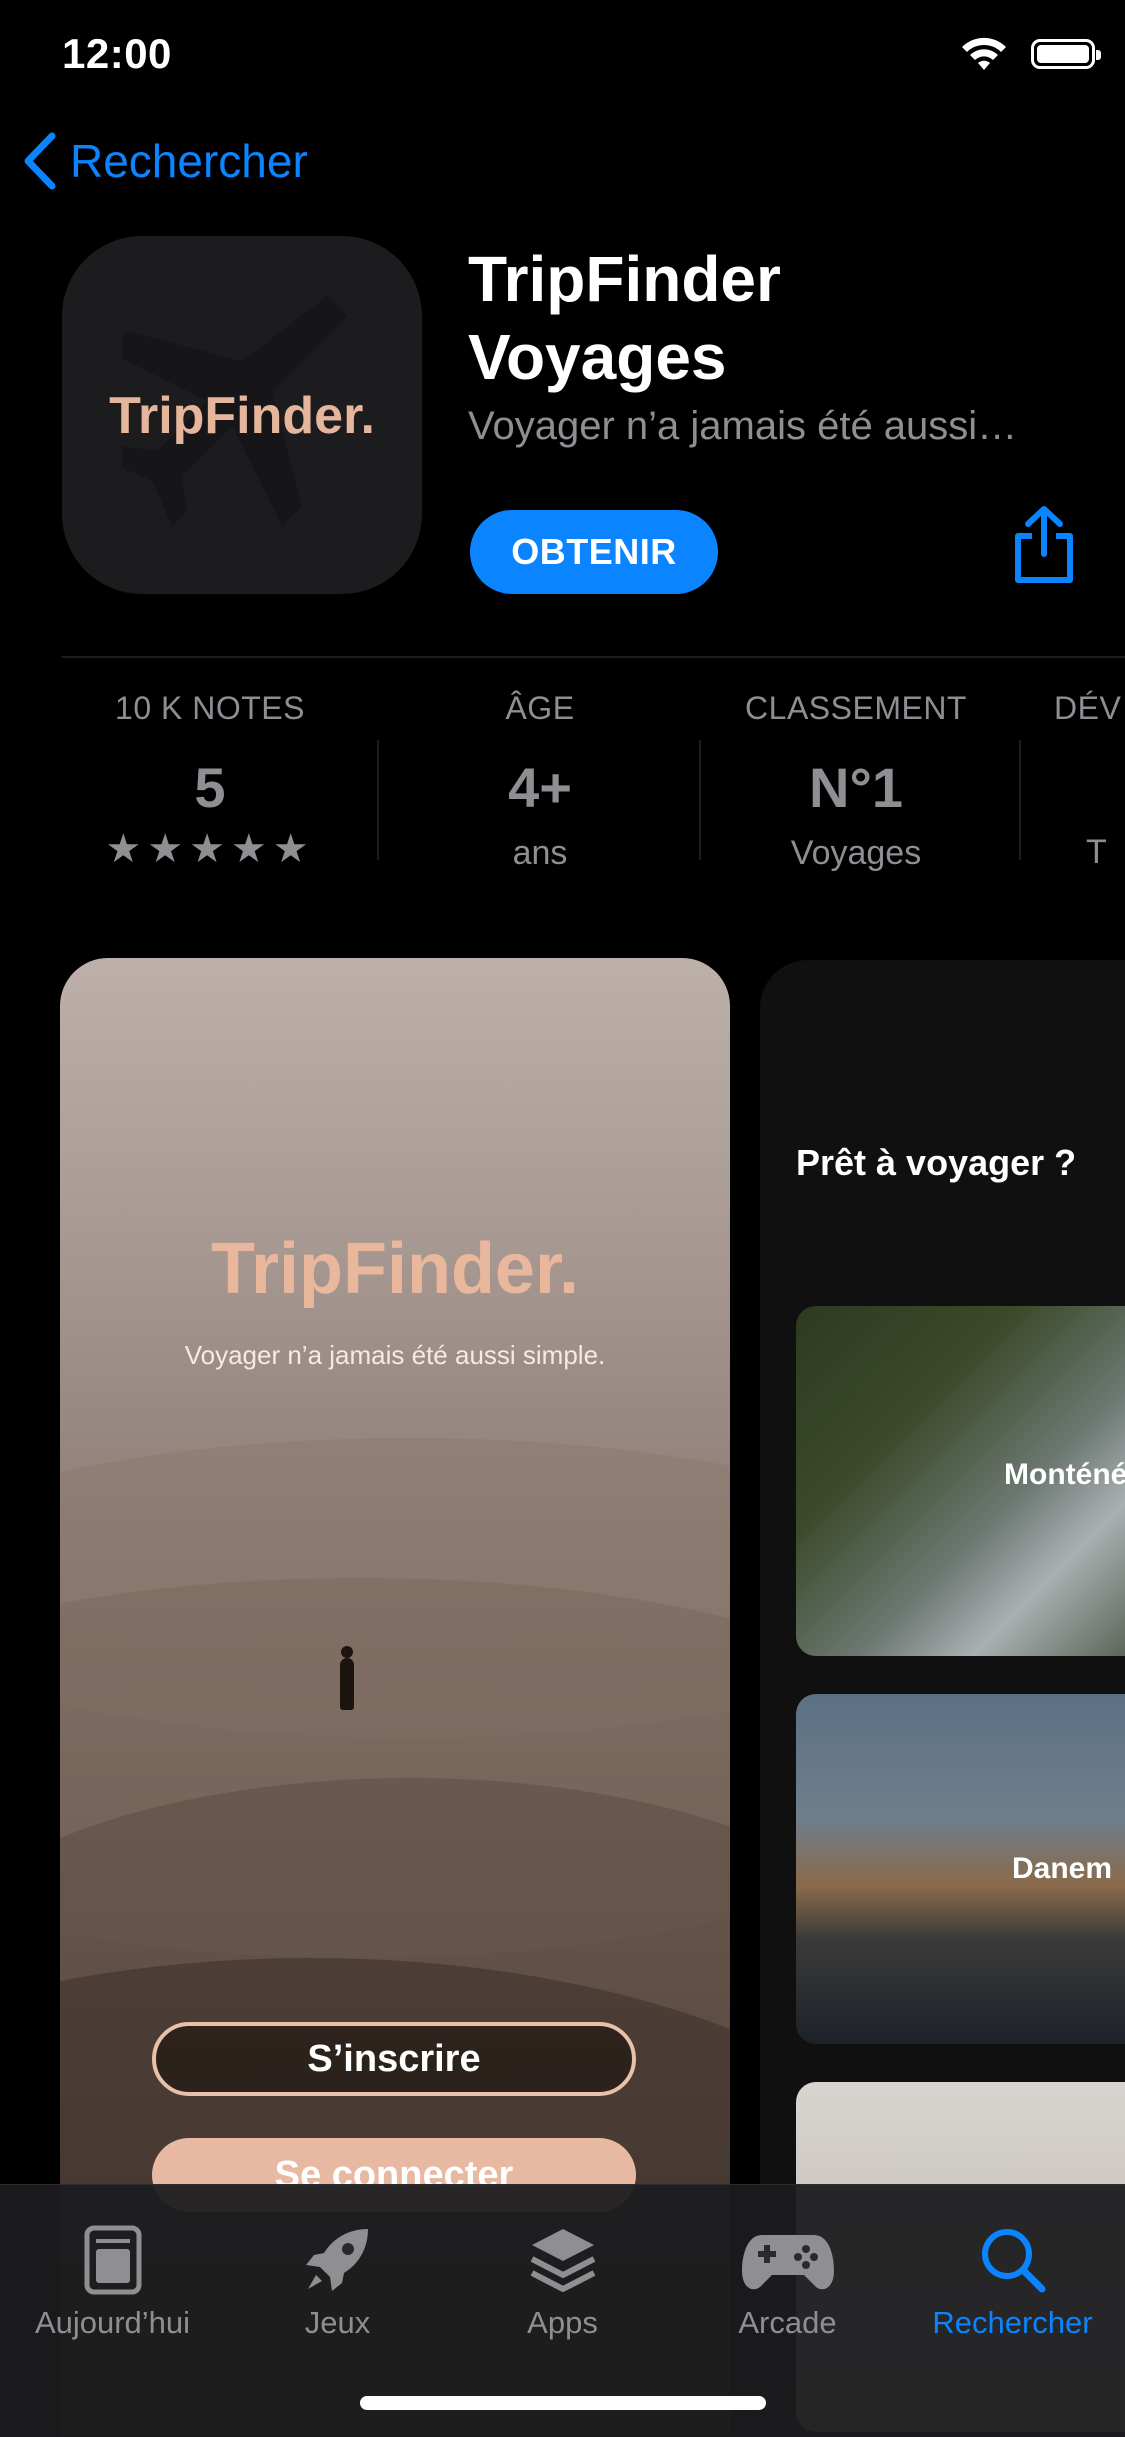 This screenshot has width=1125, height=2437. What do you see at coordinates (936, 1162) in the screenshot?
I see `screenshot-2-heading: Prêt à voyager ?` at bounding box center [936, 1162].